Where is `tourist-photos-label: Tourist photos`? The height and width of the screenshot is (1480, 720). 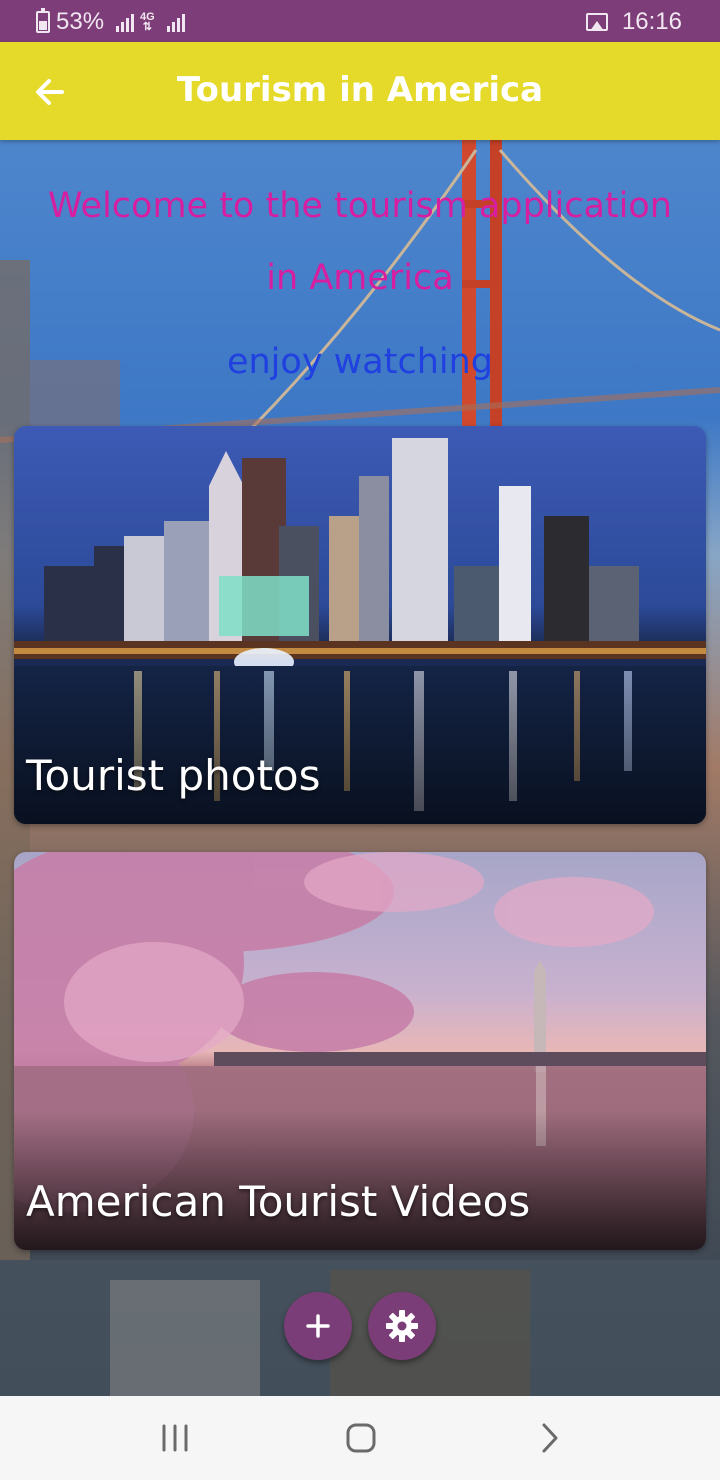
tourist-photos-label: Tourist photos is located at coordinates (173, 775).